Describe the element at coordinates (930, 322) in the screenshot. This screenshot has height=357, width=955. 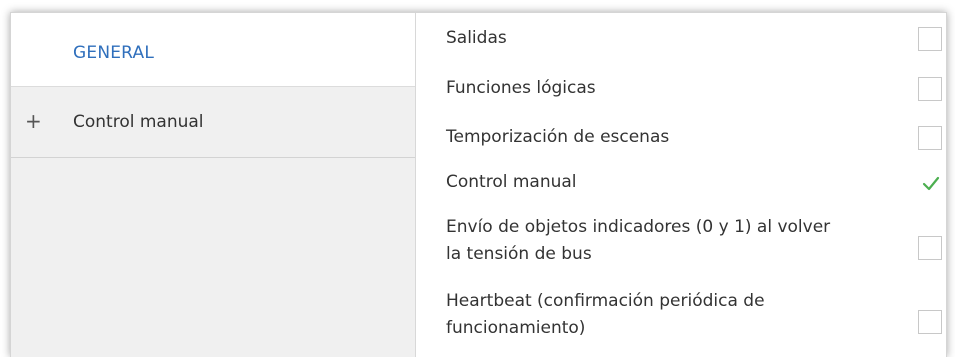
I see `checkbox-heartbeat` at that location.